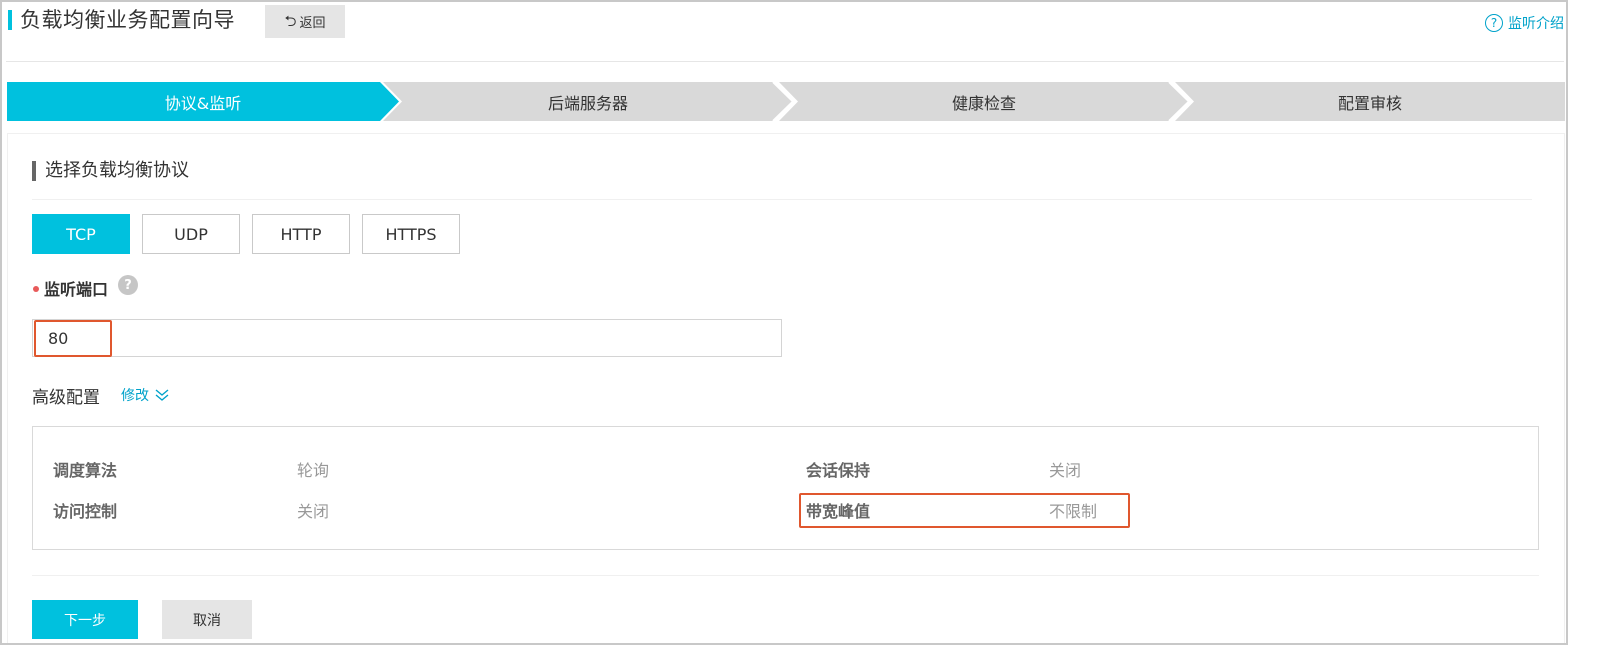  Describe the element at coordinates (191, 234) in the screenshot. I see `protocol-udp-button: UDP` at that location.